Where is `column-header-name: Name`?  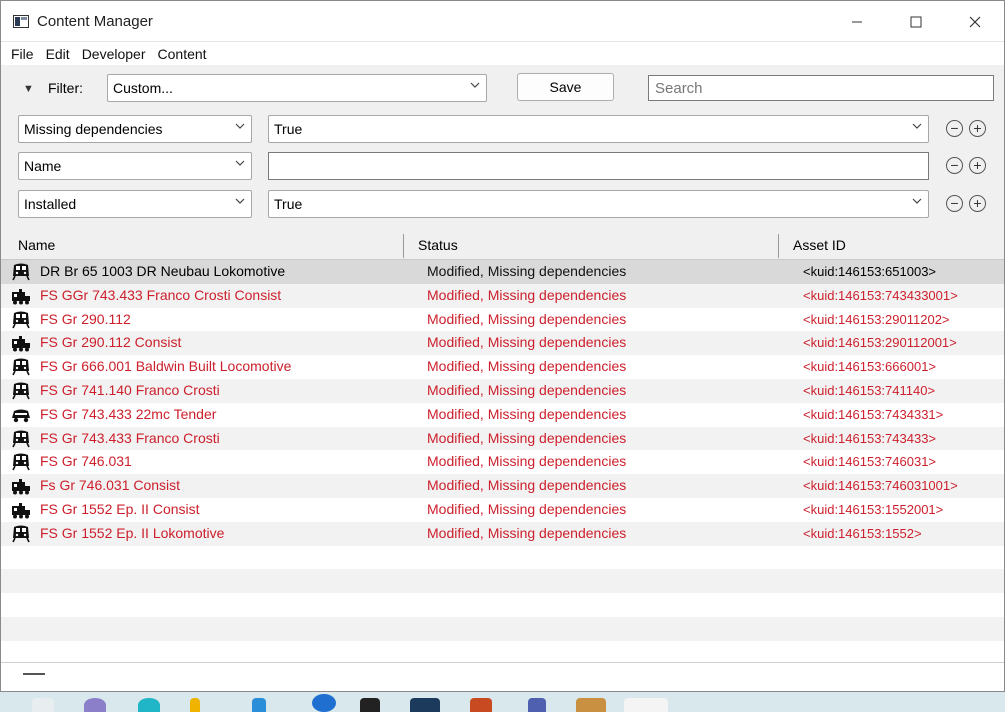 column-header-name: Name is located at coordinates (36, 245).